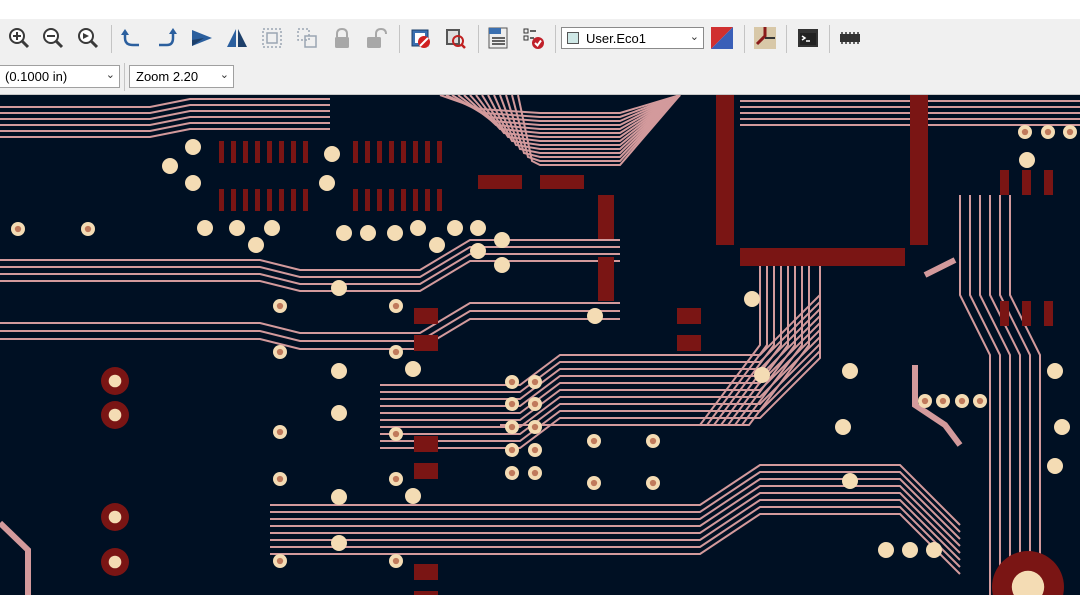  I want to click on flip-button, so click(202, 38).